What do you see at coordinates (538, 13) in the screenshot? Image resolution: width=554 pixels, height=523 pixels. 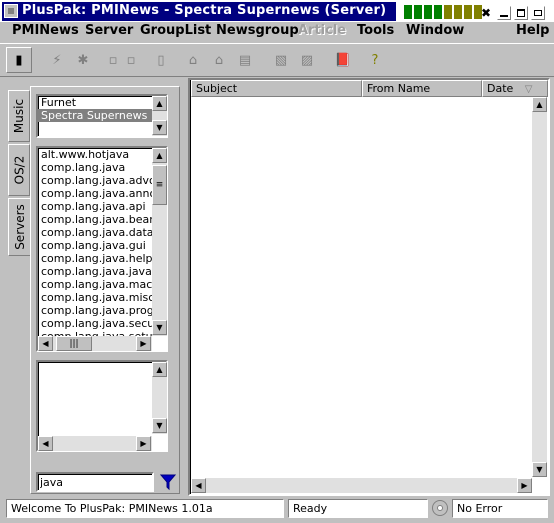 I see `hide-icon` at bounding box center [538, 13].